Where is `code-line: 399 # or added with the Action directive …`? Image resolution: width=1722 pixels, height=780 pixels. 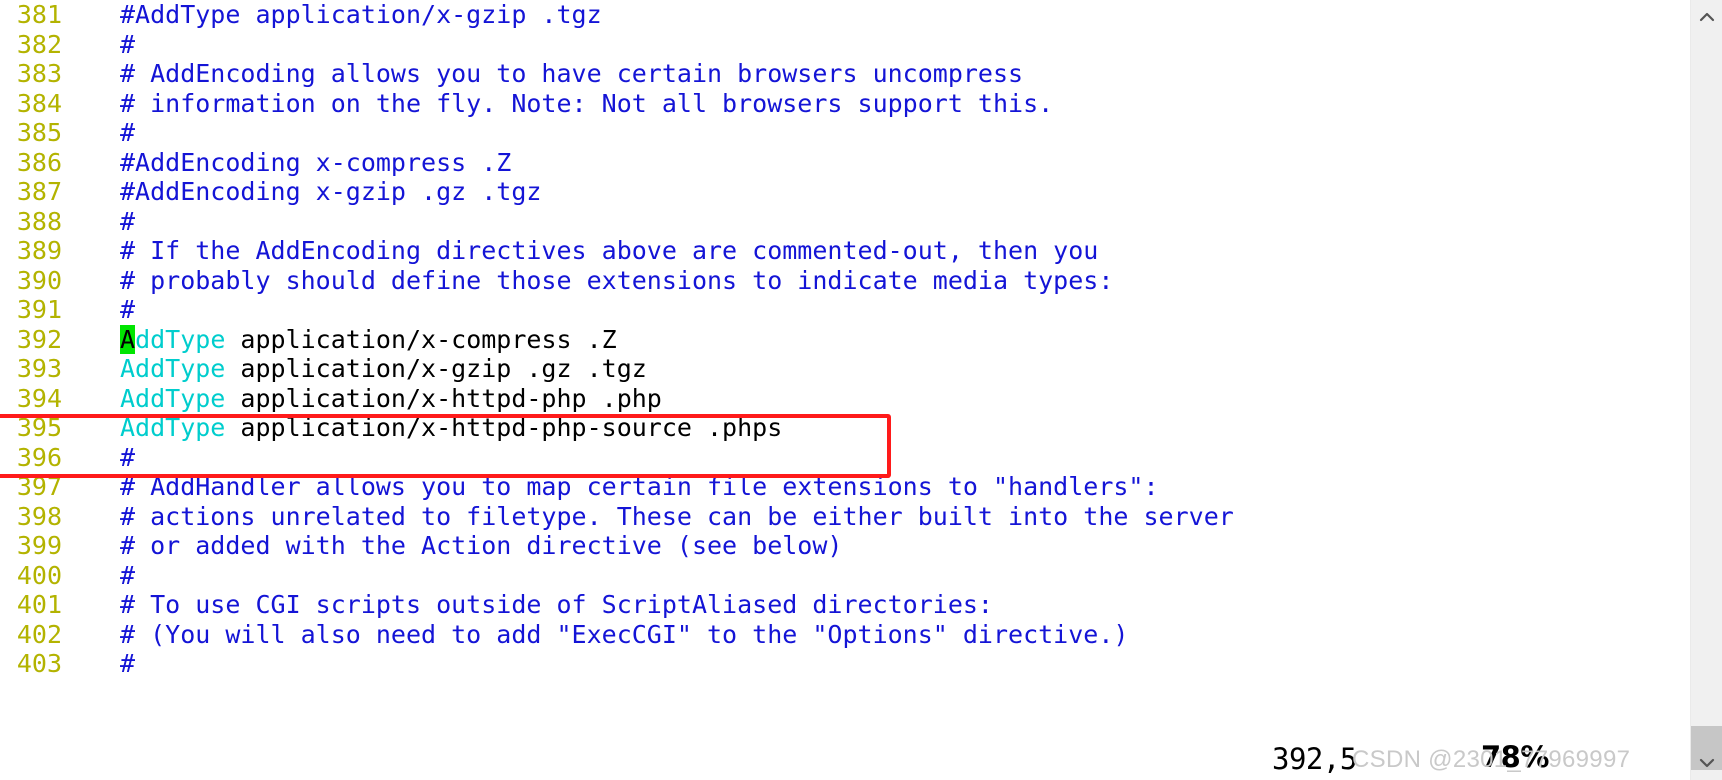
code-line: 399 # or added with the Action directive … is located at coordinates (845, 546).